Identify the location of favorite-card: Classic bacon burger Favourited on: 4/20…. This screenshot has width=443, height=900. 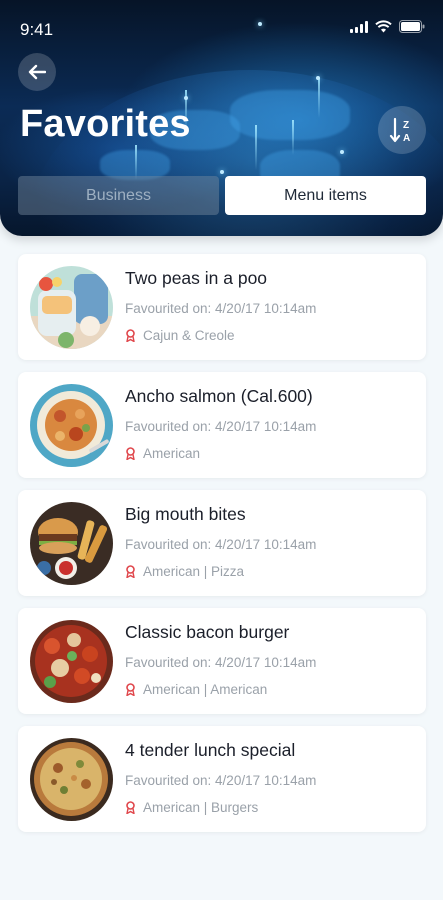
(222, 661).